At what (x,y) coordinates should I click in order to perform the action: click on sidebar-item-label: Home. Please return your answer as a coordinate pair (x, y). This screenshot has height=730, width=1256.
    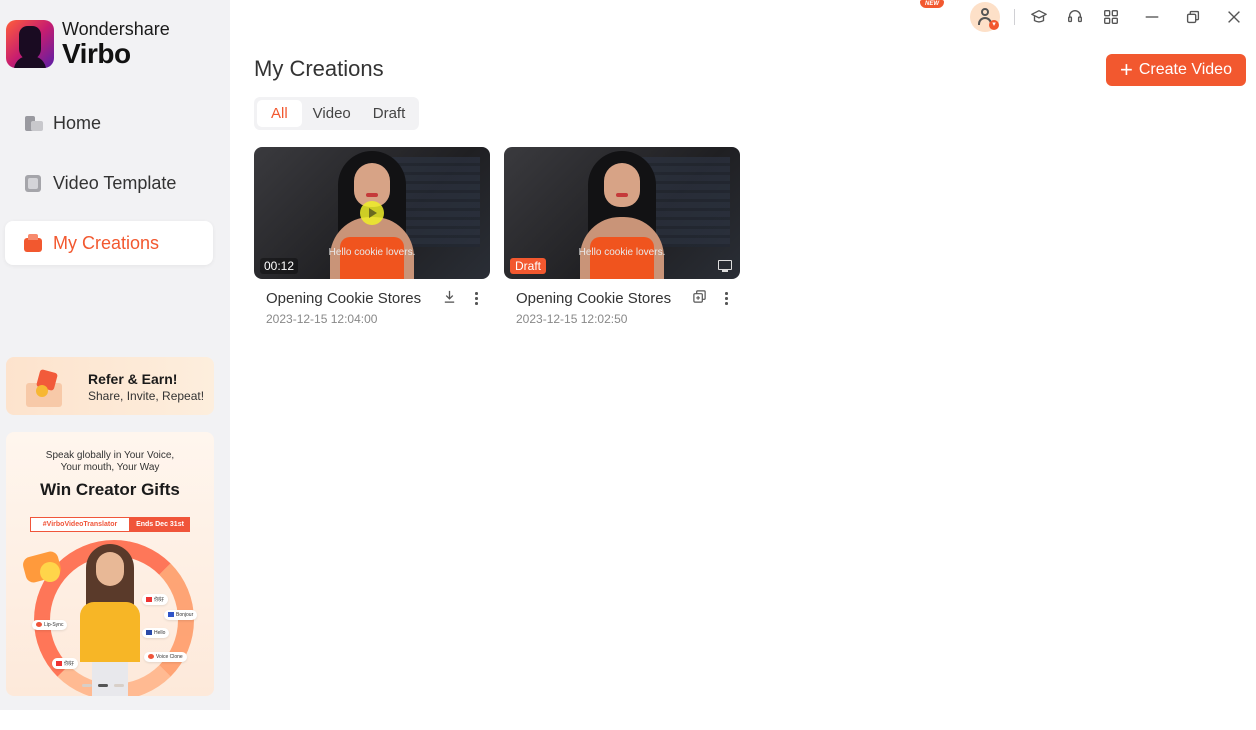
    Looking at the image, I should click on (77, 122).